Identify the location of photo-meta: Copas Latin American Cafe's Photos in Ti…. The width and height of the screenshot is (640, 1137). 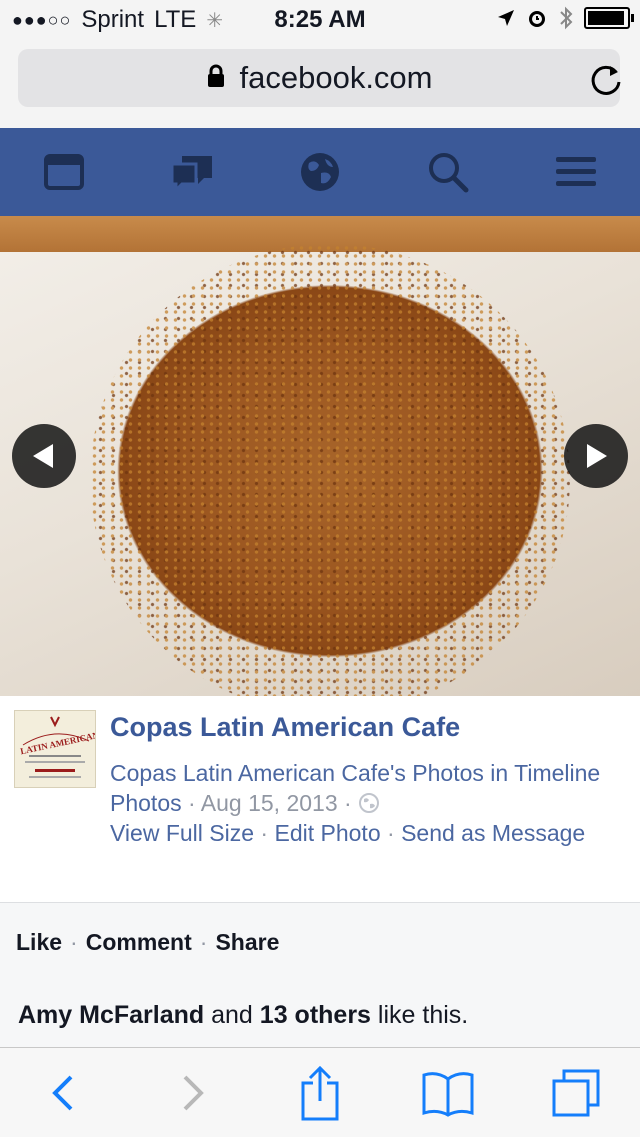
(355, 803).